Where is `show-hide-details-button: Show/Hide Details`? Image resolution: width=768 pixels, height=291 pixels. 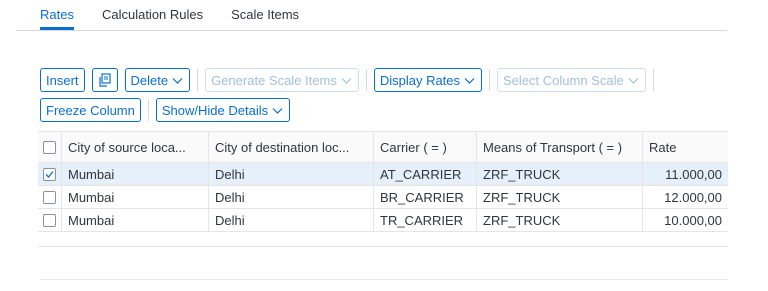 show-hide-details-button: Show/Hide Details is located at coordinates (223, 110).